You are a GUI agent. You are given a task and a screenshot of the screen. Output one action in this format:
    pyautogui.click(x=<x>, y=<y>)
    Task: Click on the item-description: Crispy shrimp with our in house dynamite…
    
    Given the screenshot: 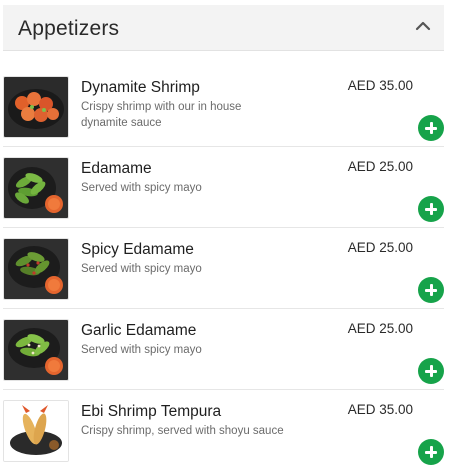 What is the action you would take?
    pyautogui.click(x=161, y=115)
    